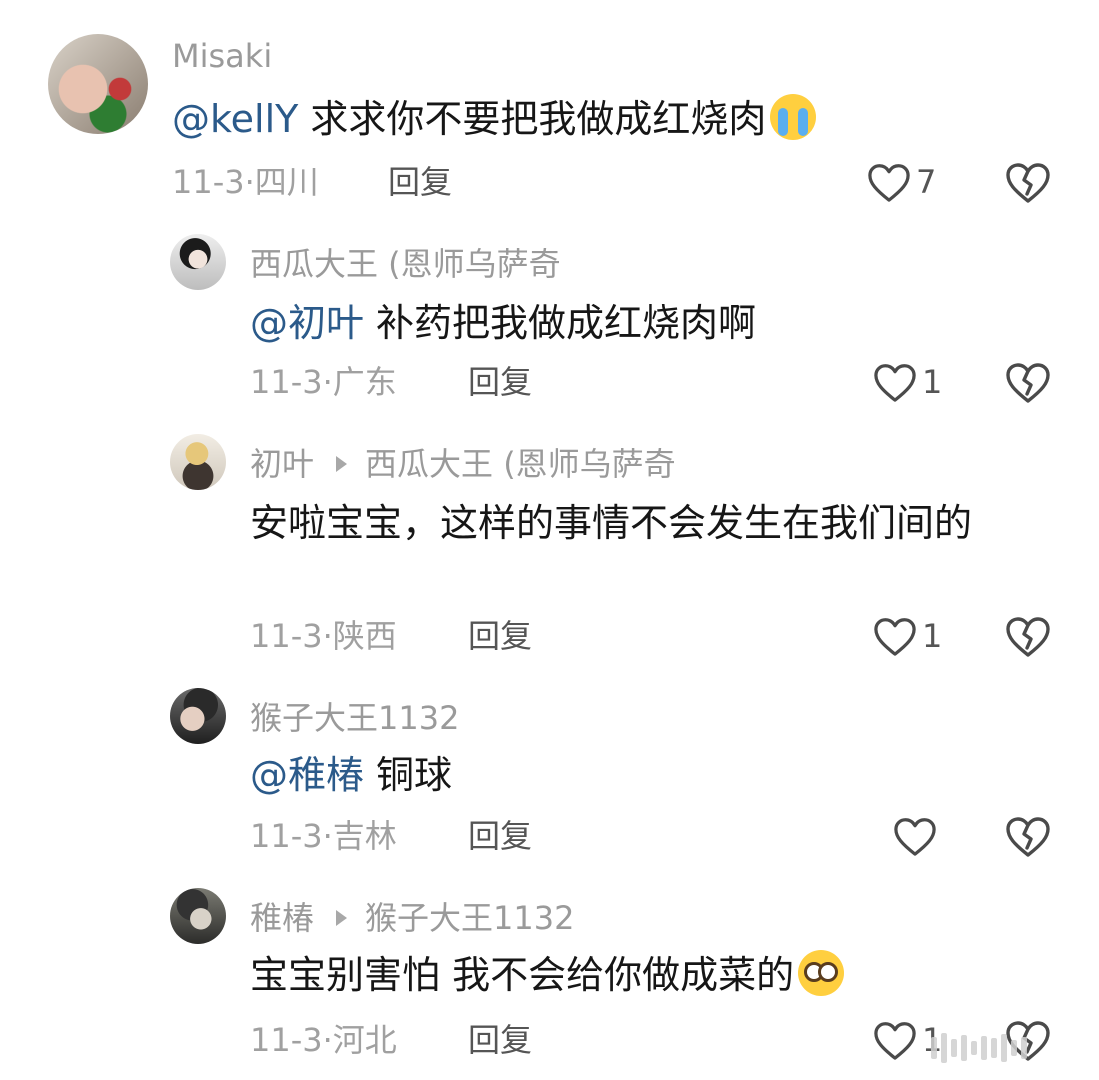  Describe the element at coordinates (538, 119) in the screenshot. I see `comment-body: 求求你不要把我做成红烧肉` at that location.